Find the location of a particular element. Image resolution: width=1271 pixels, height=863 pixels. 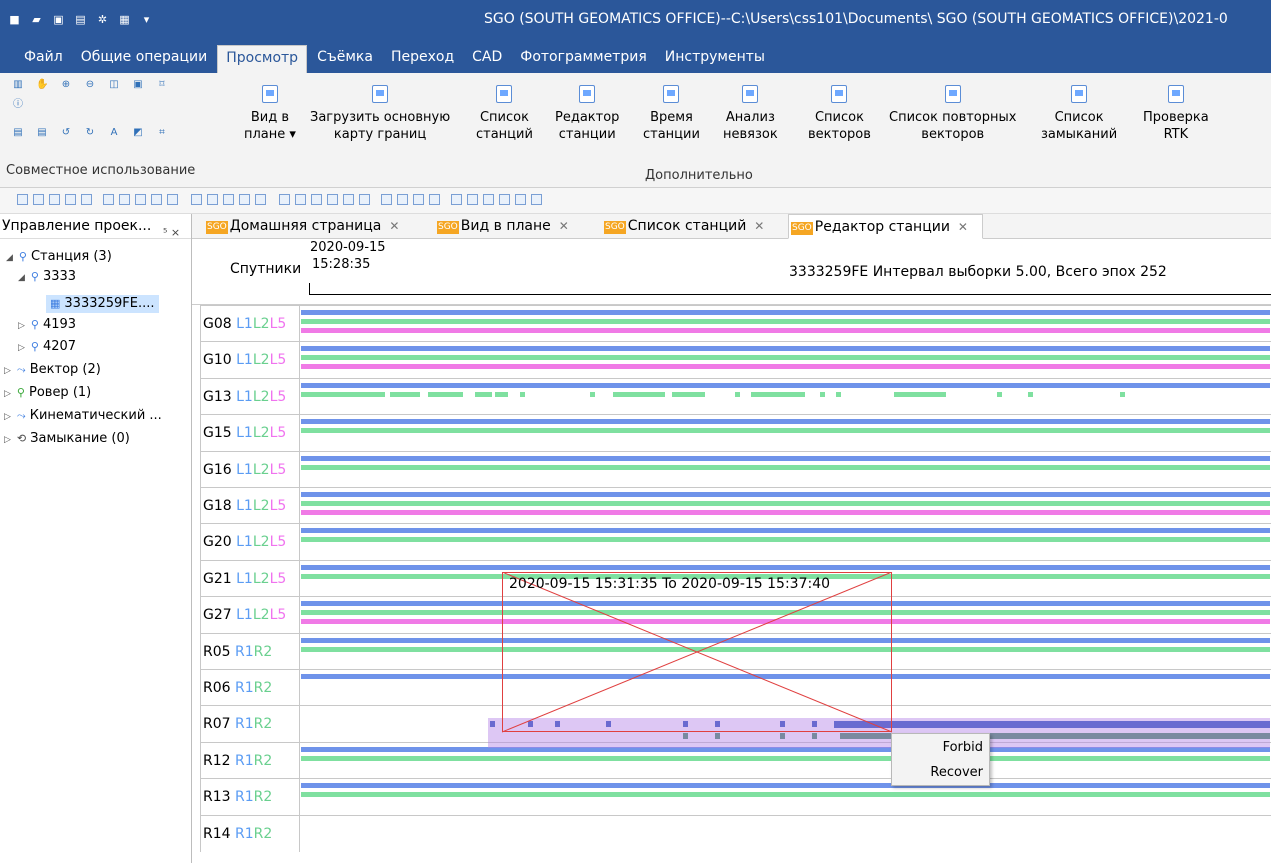

report5-icon is located at coordinates (260, 199).